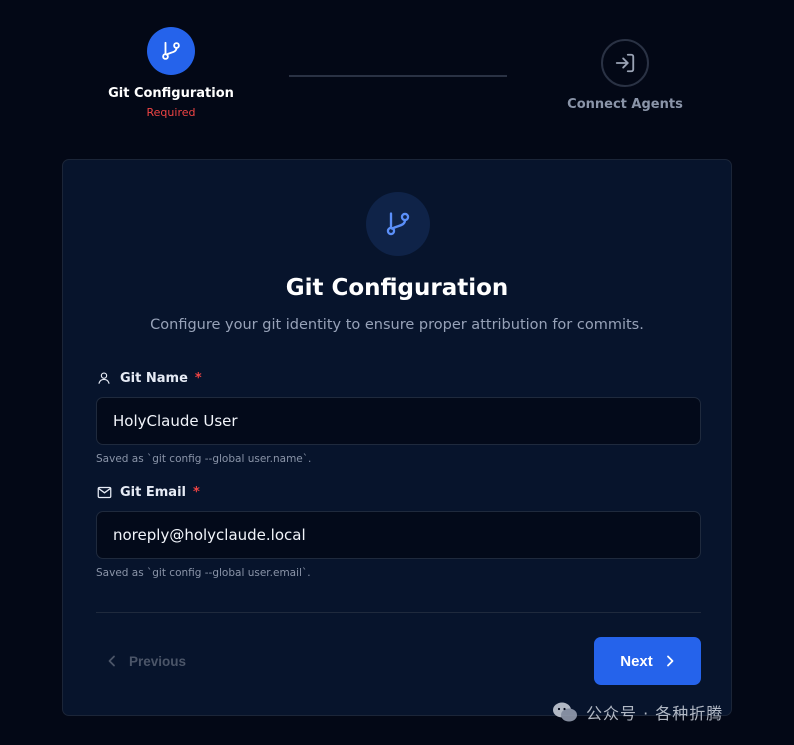 The height and width of the screenshot is (745, 794). What do you see at coordinates (104, 378) in the screenshot?
I see `user-icon` at bounding box center [104, 378].